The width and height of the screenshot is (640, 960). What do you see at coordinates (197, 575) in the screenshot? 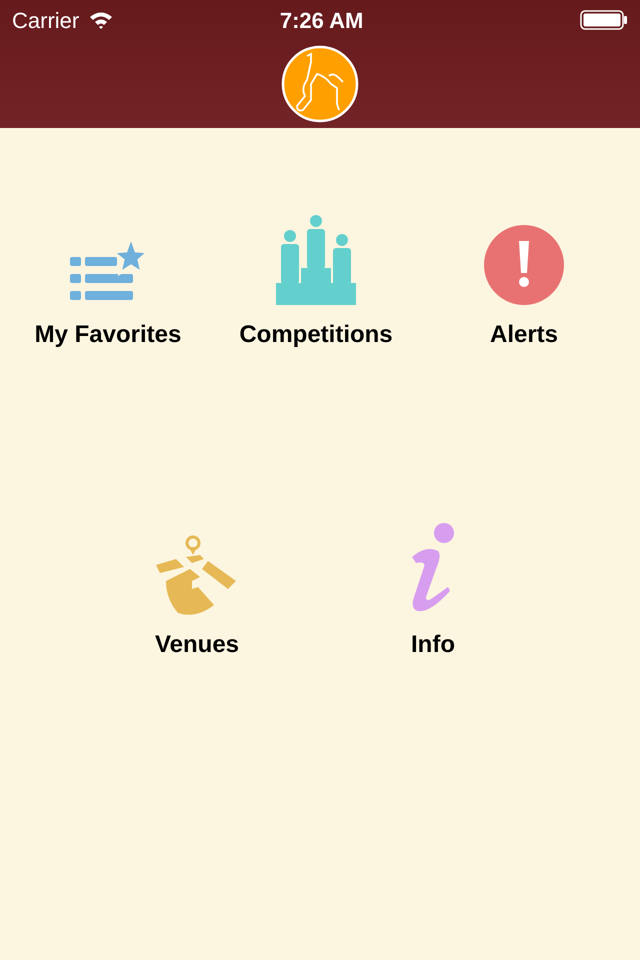
I see `map-pin-icon` at bounding box center [197, 575].